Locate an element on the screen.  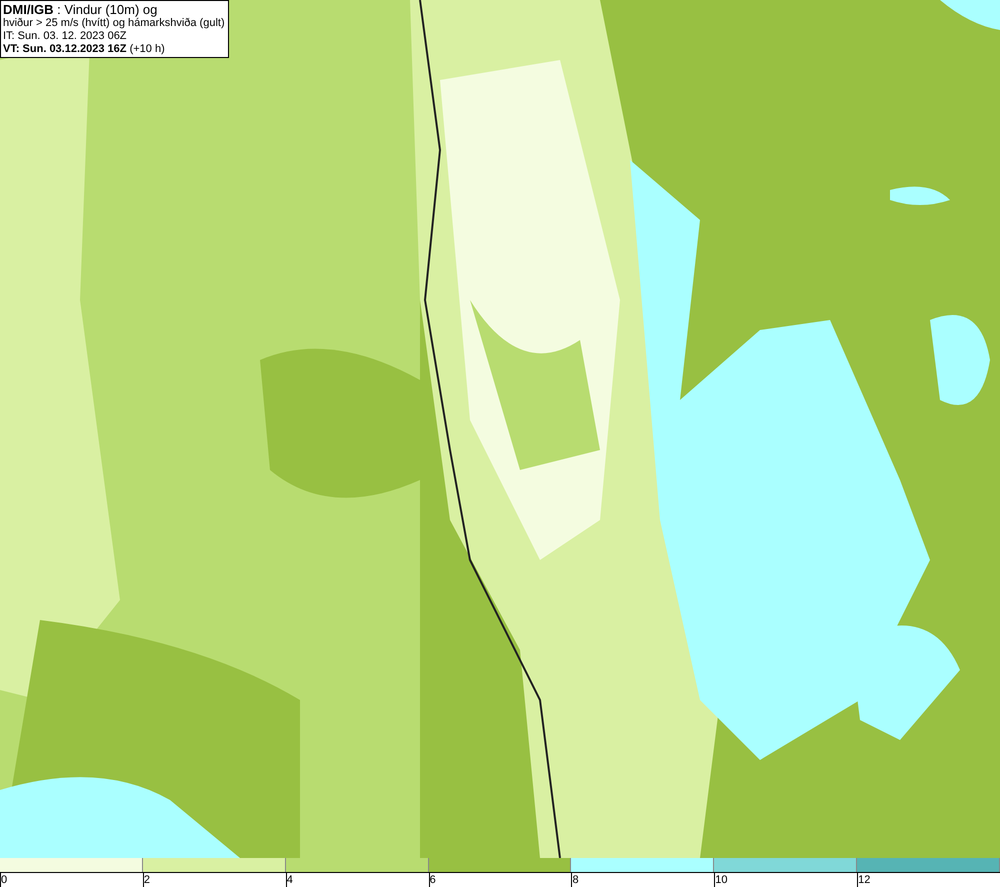
legend-tick-label: 10 is located at coordinates (721, 880).